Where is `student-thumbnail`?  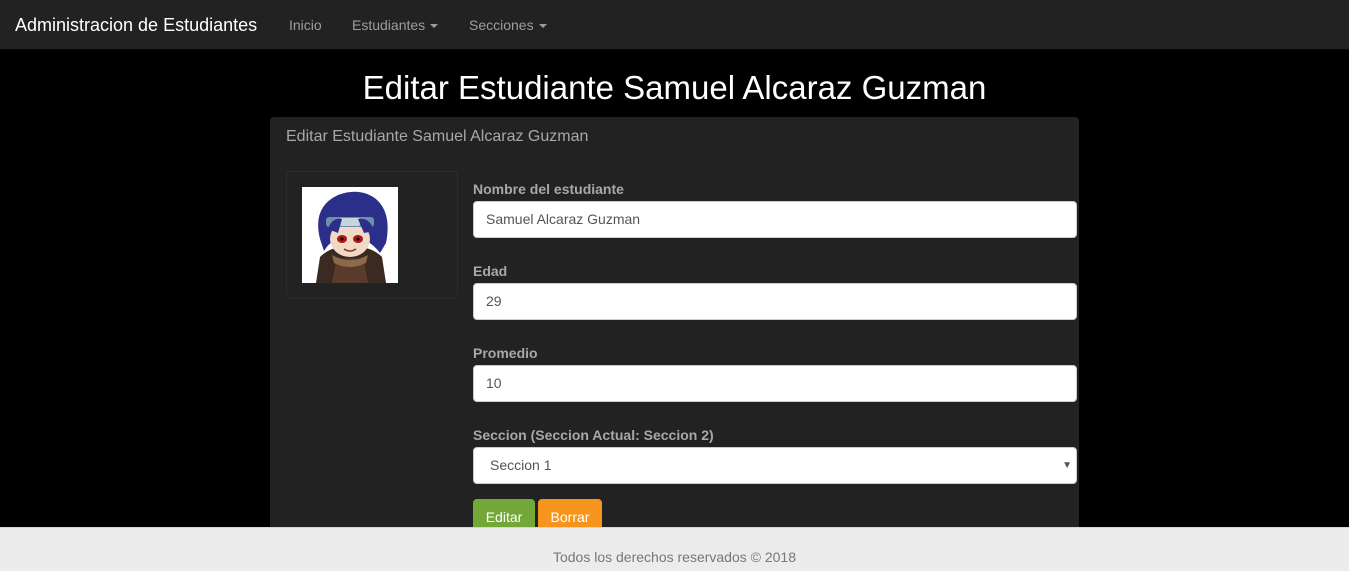
student-thumbnail is located at coordinates (372, 235).